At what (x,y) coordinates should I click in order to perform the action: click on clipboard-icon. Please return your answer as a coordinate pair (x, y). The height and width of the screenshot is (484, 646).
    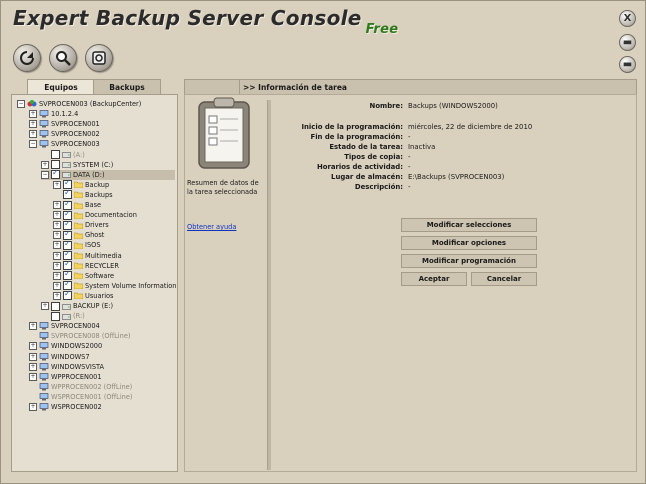
    Looking at the image, I should click on (224, 133).